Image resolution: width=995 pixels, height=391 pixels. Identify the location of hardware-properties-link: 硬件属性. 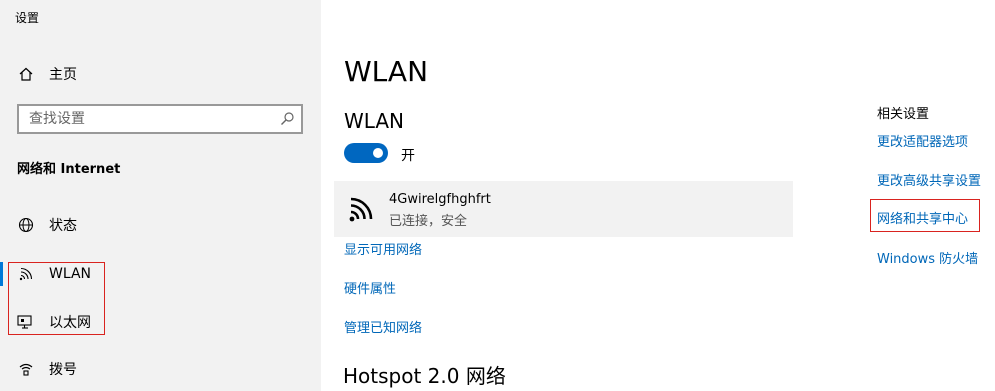
(370, 287).